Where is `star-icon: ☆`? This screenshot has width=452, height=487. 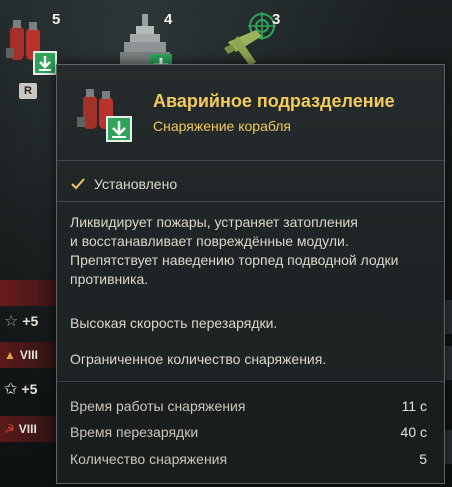 star-icon: ☆ is located at coordinates (11, 321).